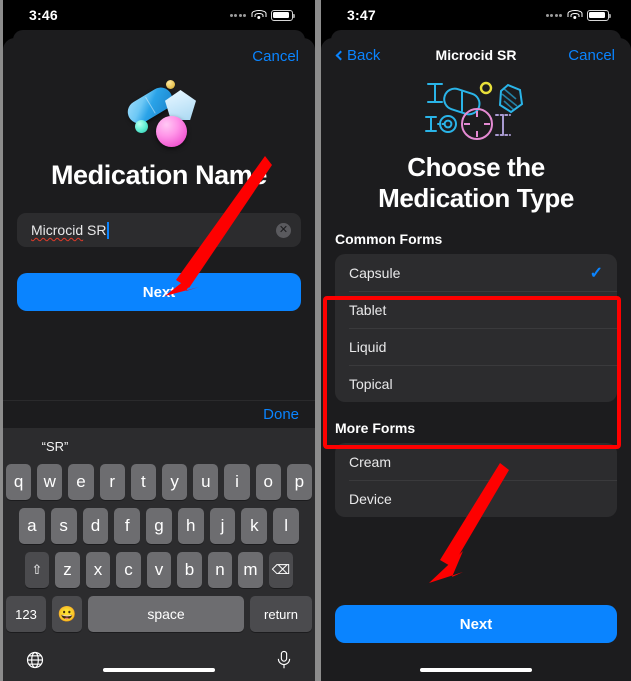 This screenshot has width=631, height=681. I want to click on key-o: o, so click(268, 482).